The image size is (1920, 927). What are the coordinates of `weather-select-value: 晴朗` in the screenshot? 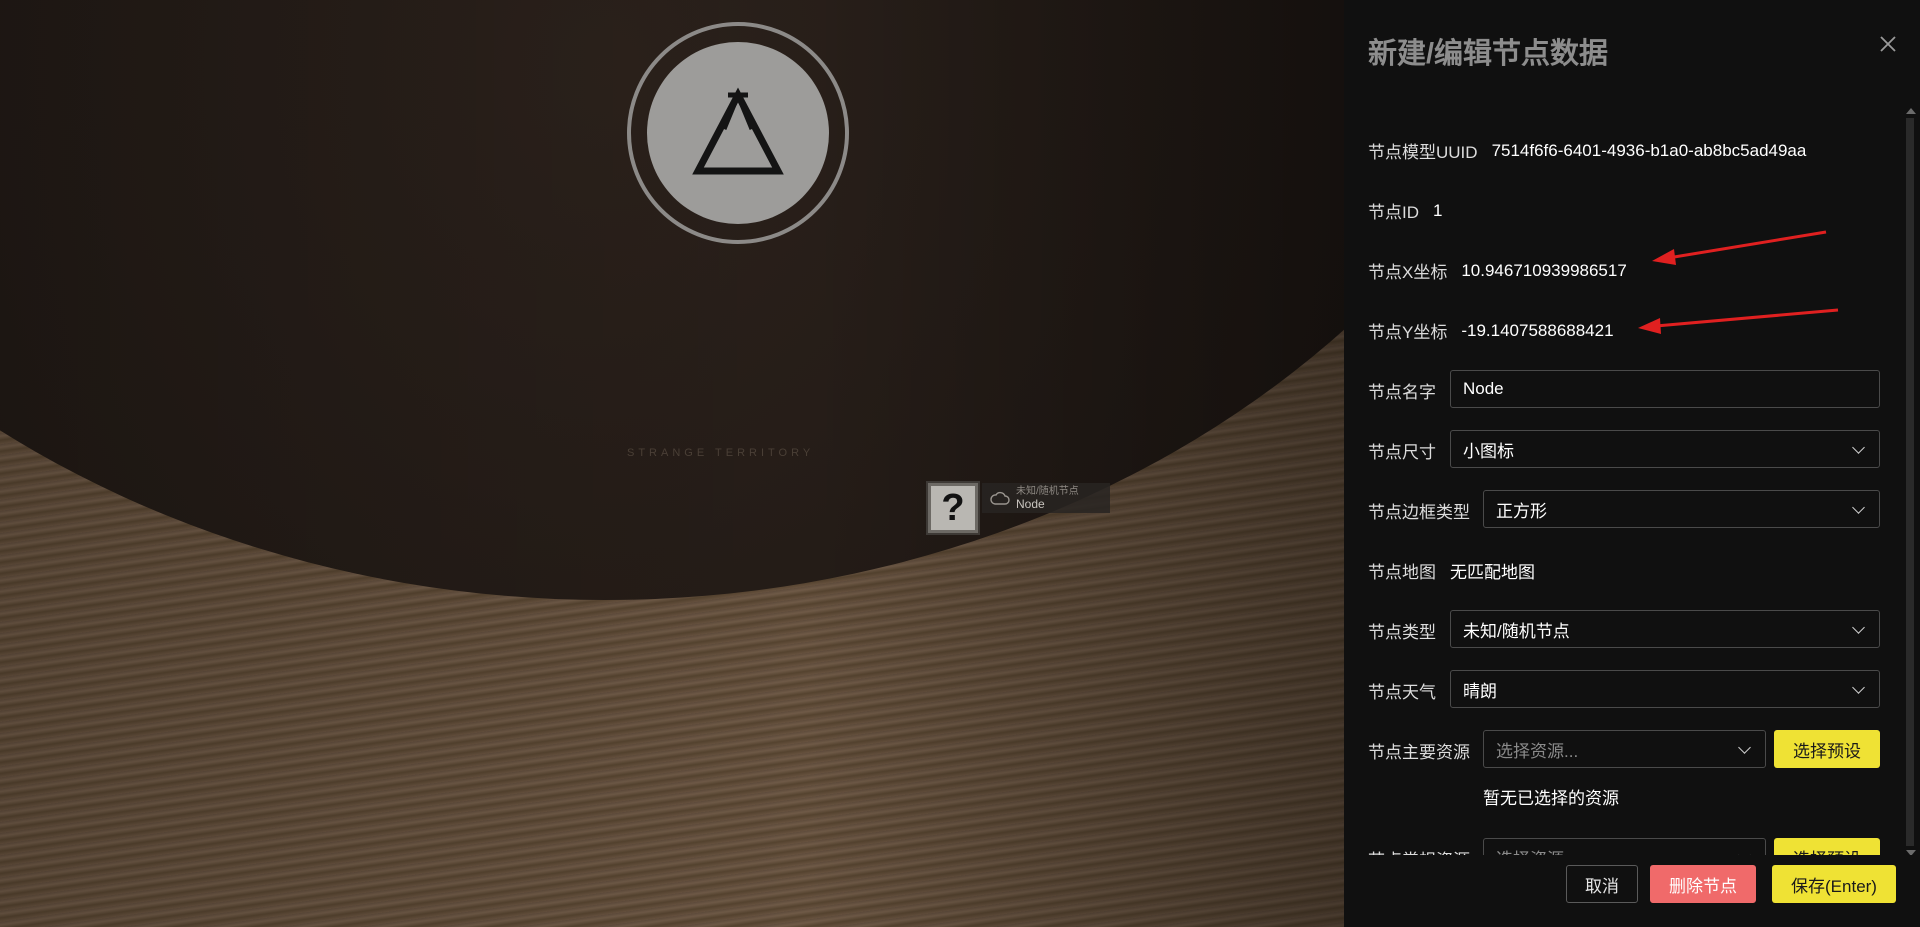 It's located at (1480, 691).